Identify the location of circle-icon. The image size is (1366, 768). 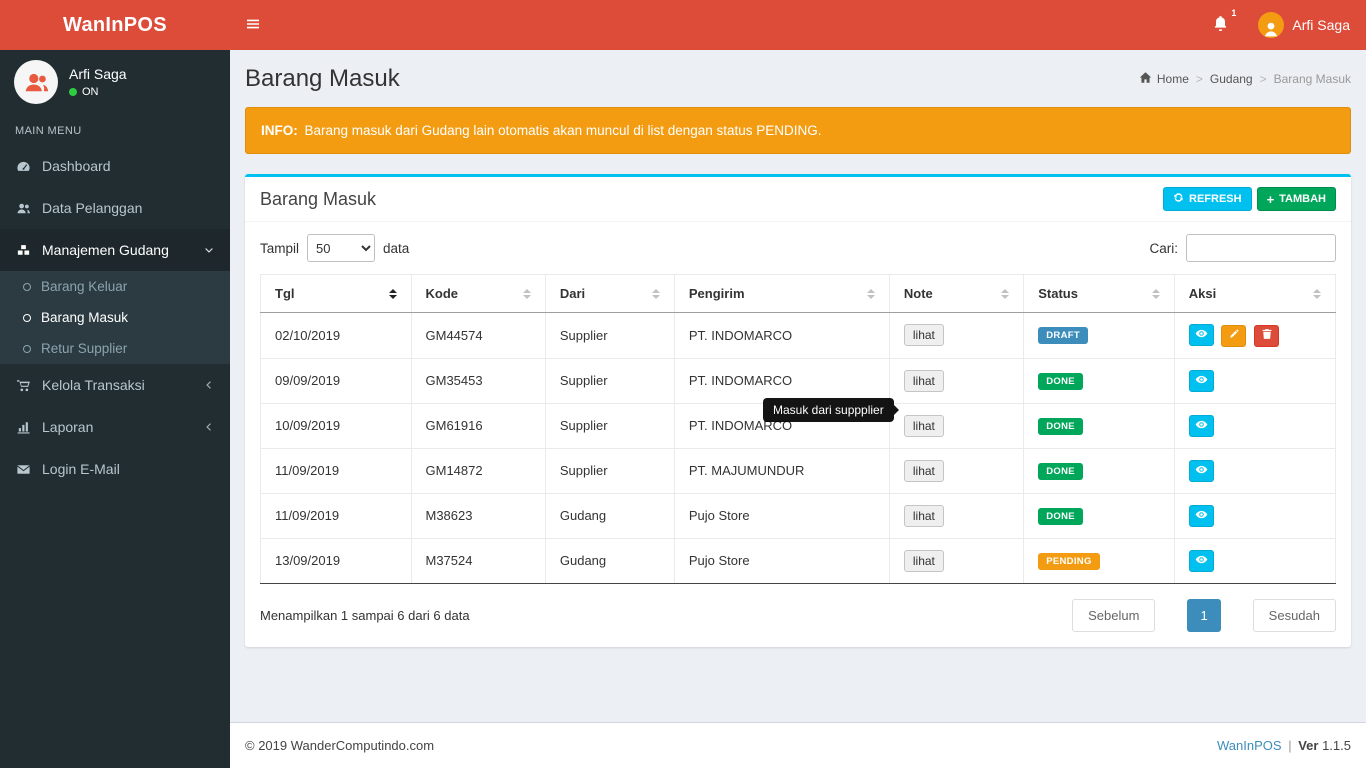
(27, 348).